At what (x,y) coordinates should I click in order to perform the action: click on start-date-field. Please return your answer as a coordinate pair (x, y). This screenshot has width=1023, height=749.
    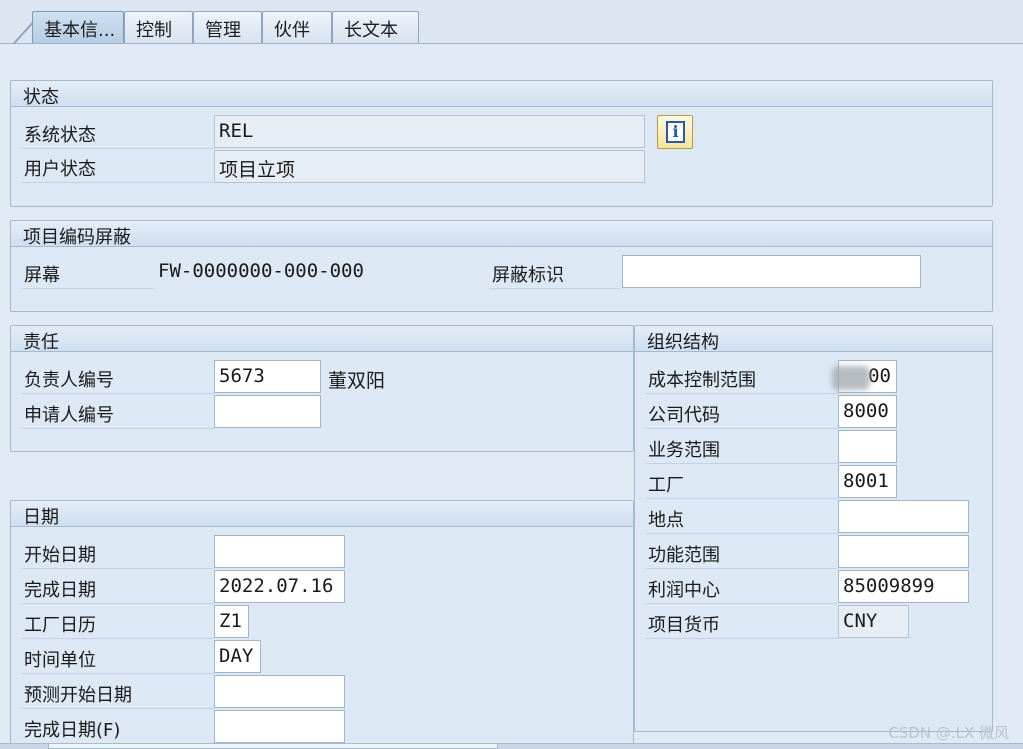
    Looking at the image, I should click on (279, 551).